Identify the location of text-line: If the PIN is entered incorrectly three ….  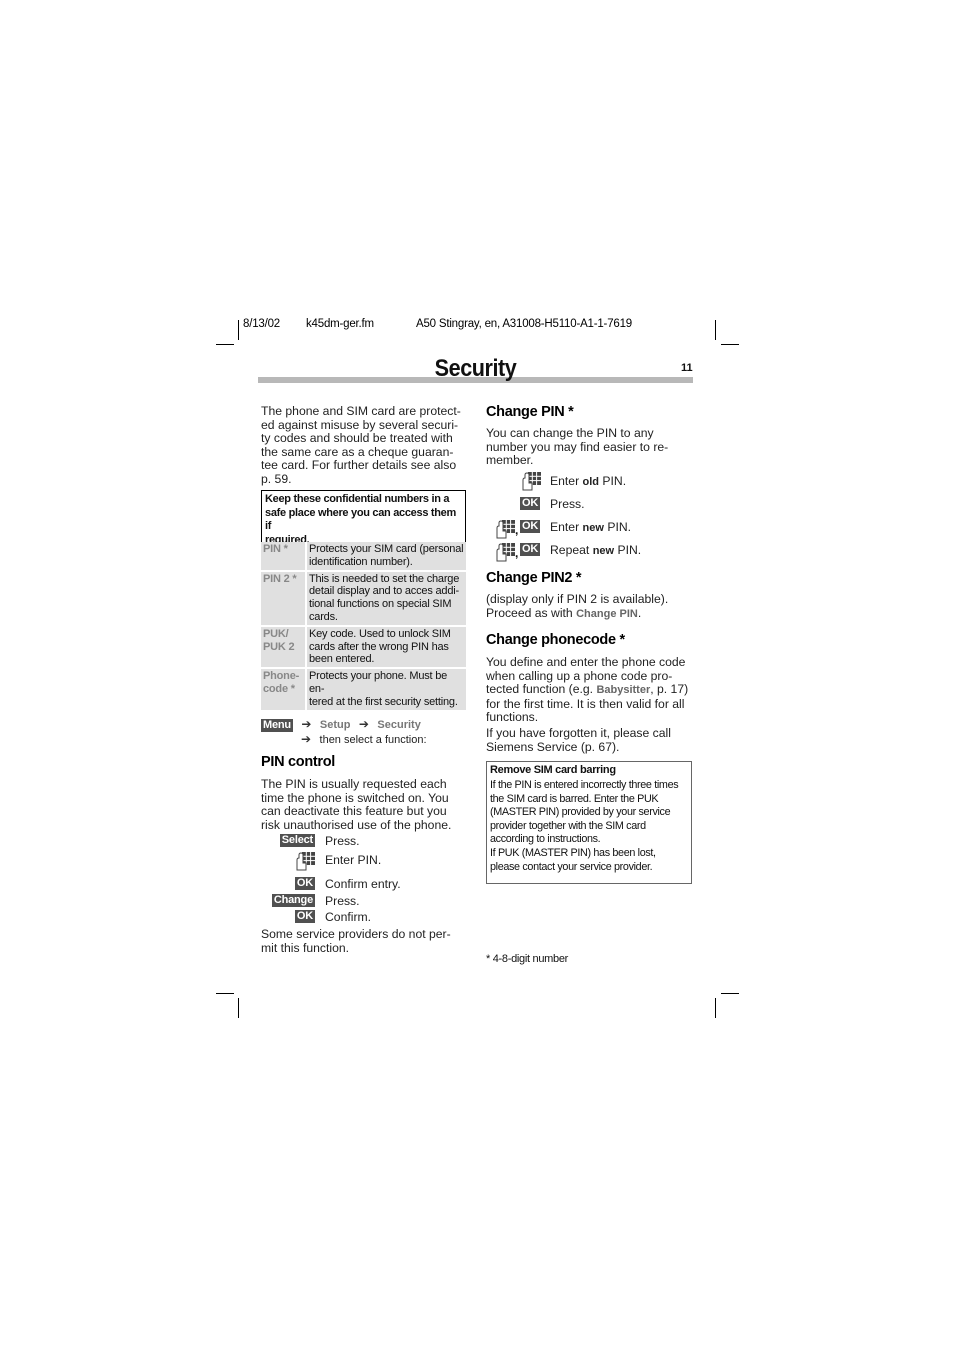
(584, 785).